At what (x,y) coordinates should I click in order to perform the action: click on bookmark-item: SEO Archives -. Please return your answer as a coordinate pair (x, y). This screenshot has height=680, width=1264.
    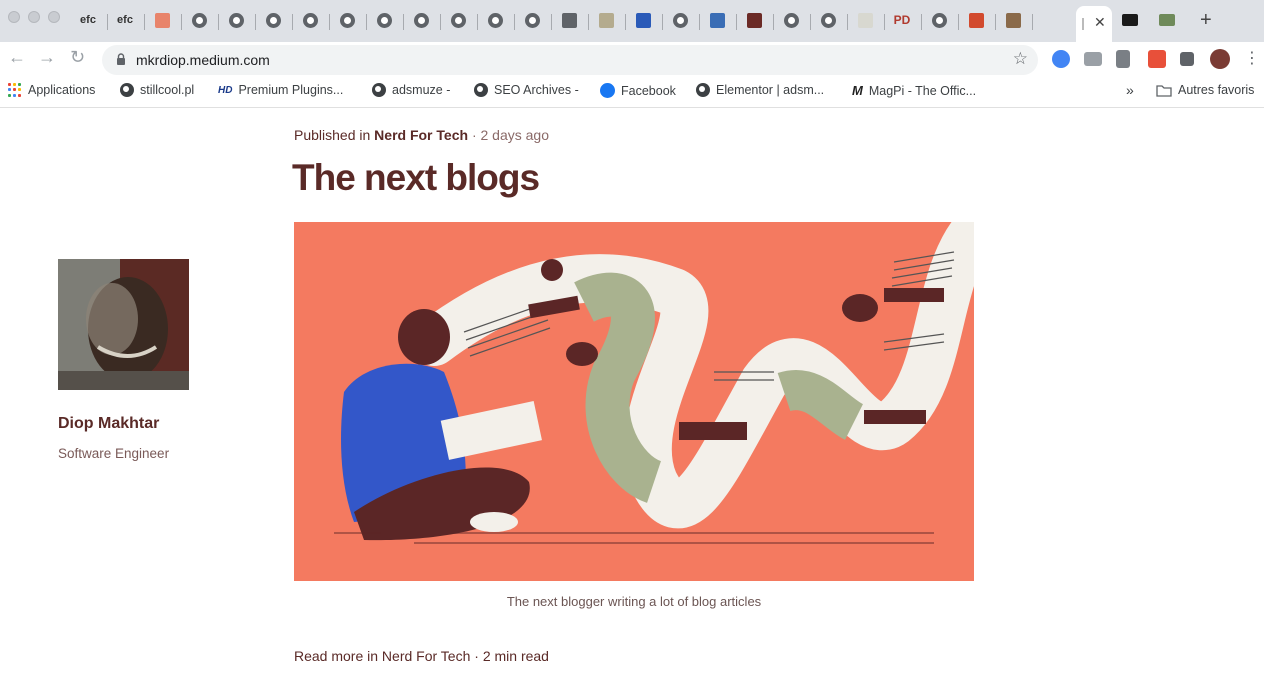
    Looking at the image, I should click on (526, 90).